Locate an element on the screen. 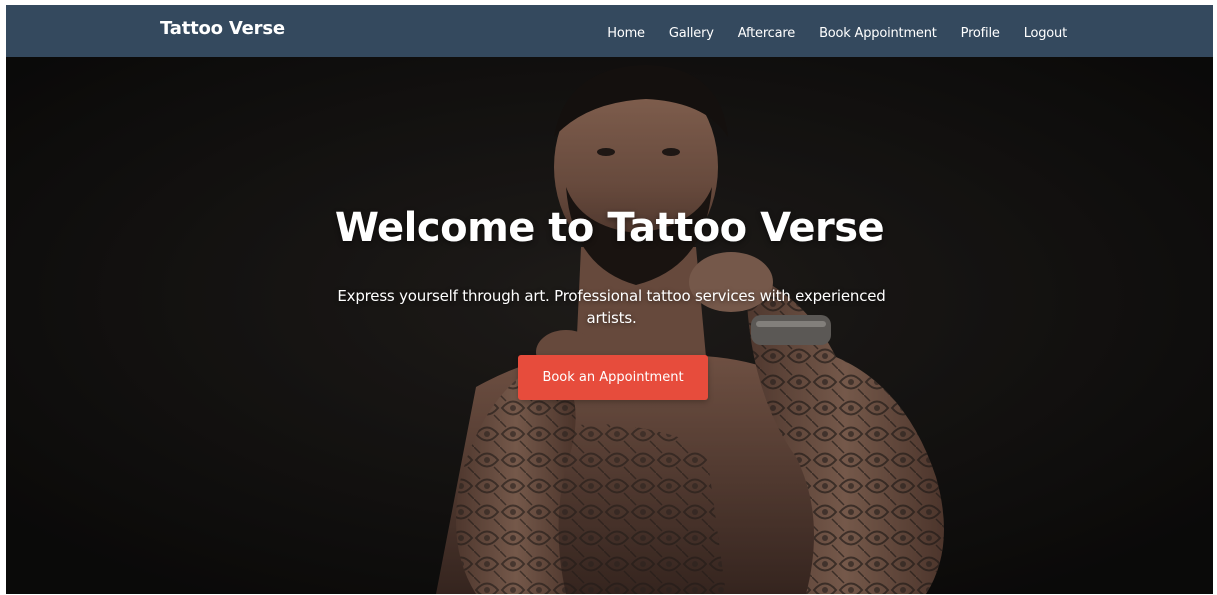  hero-title: Welcome to Tattoo Verse is located at coordinates (609, 228).